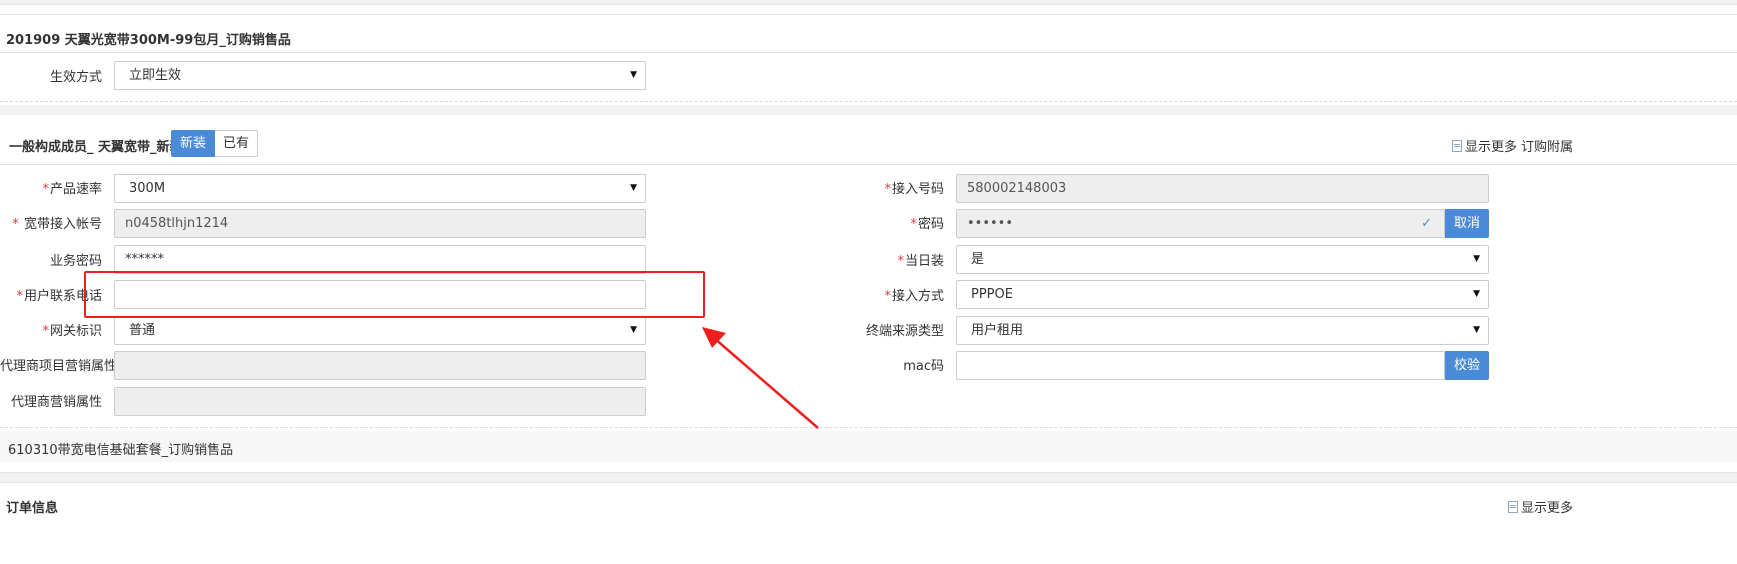 Image resolution: width=1737 pixels, height=564 pixels. What do you see at coordinates (380, 259) in the screenshot?
I see `service-password-input: ******` at bounding box center [380, 259].